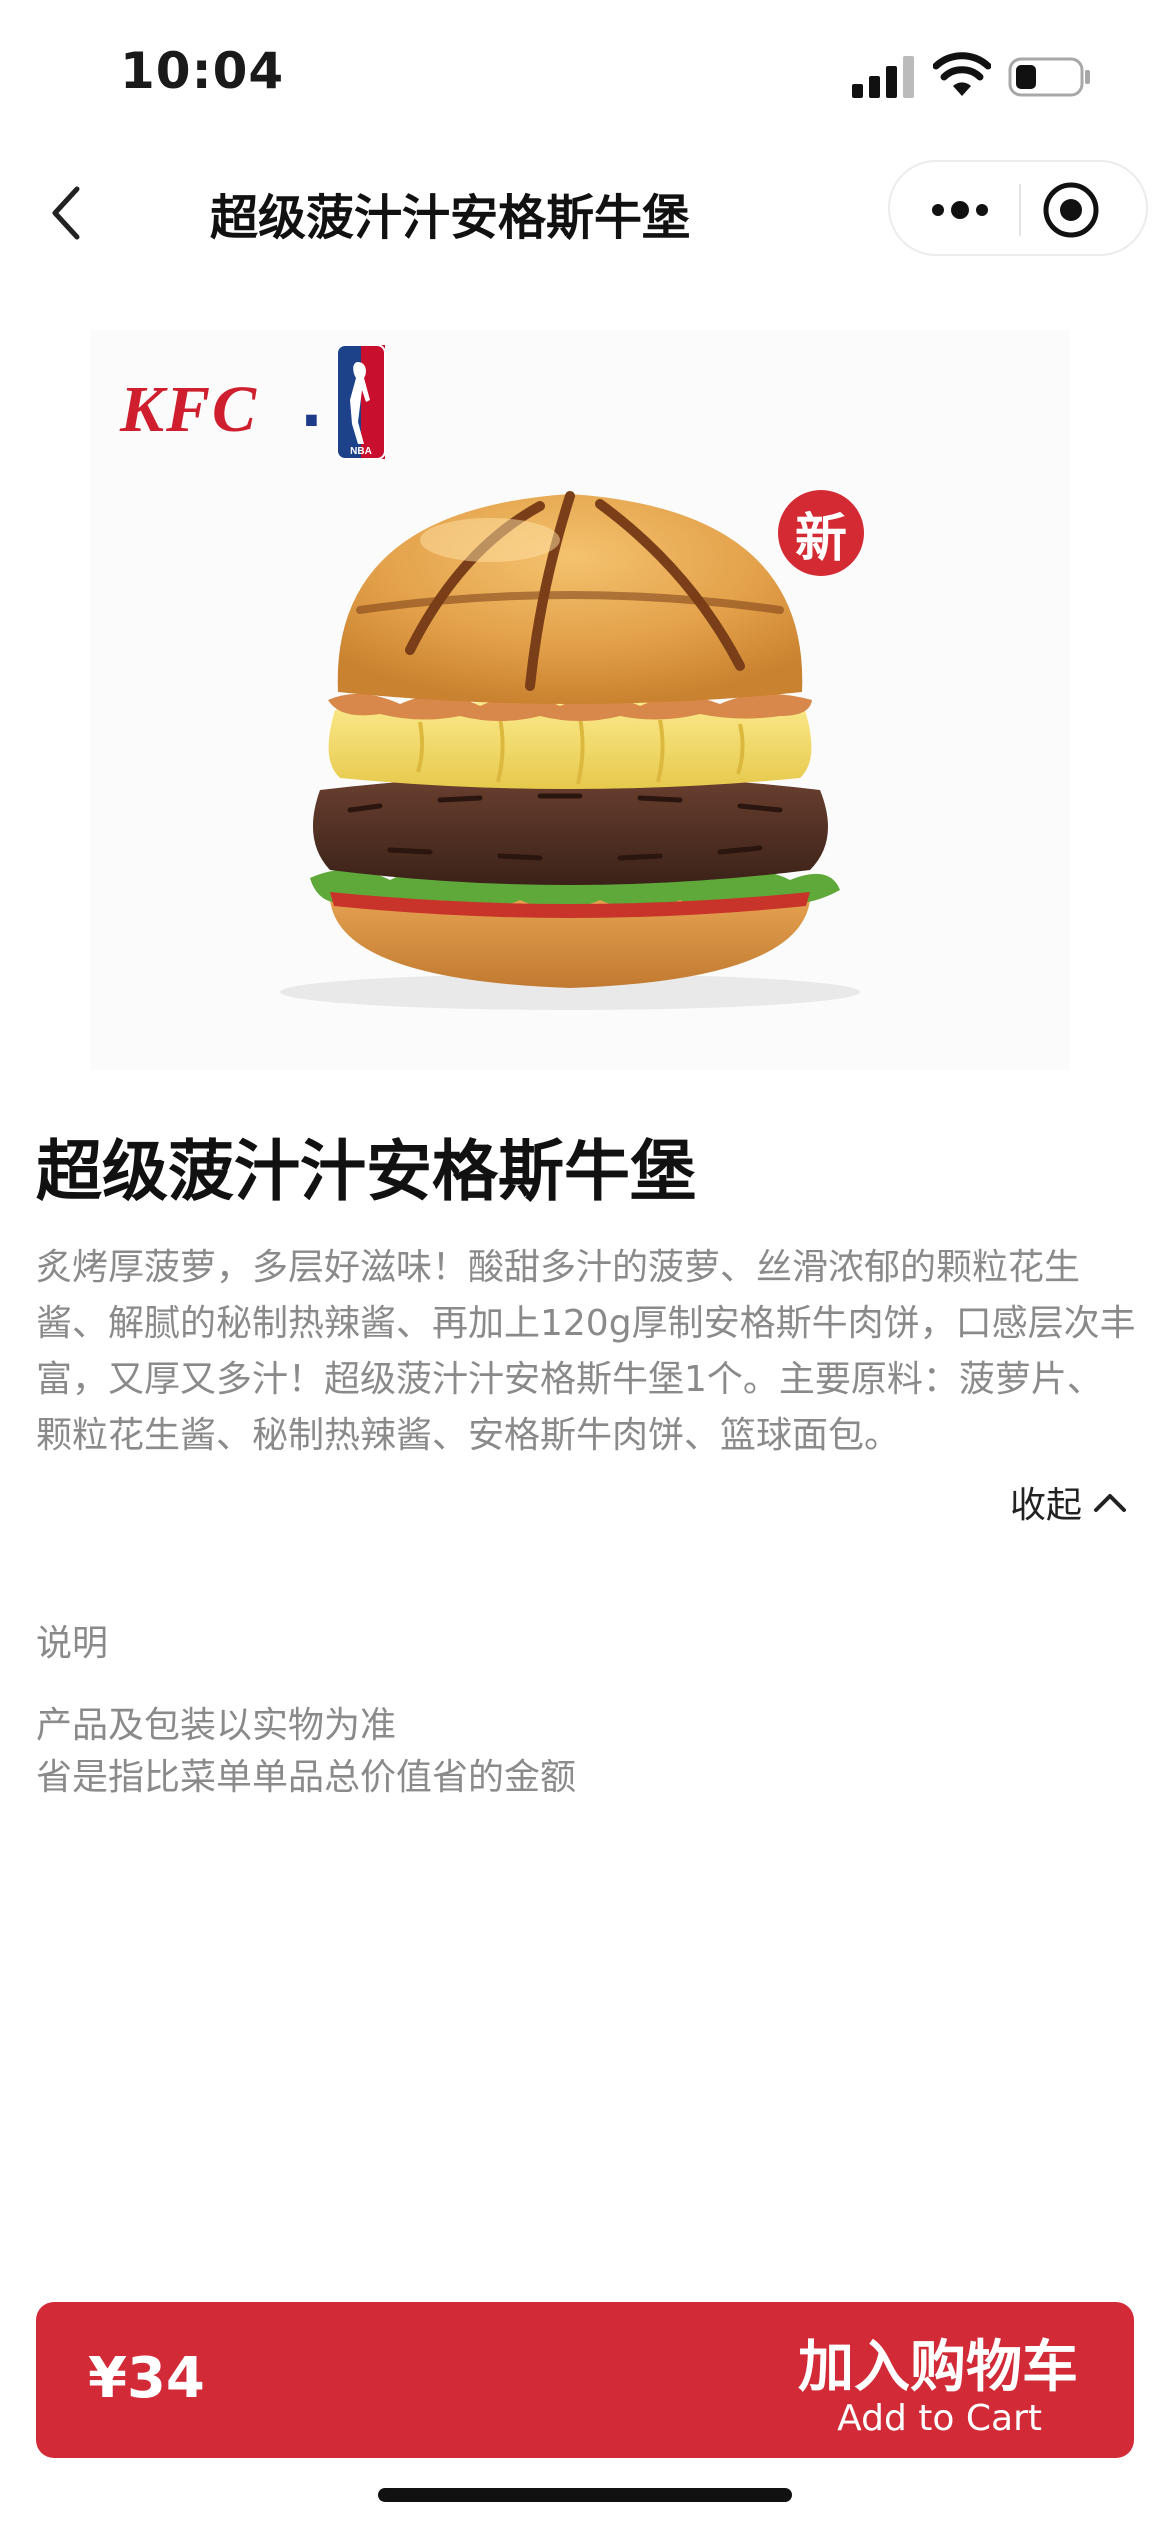  Describe the element at coordinates (585, 2495) in the screenshot. I see `home-indicator` at that location.